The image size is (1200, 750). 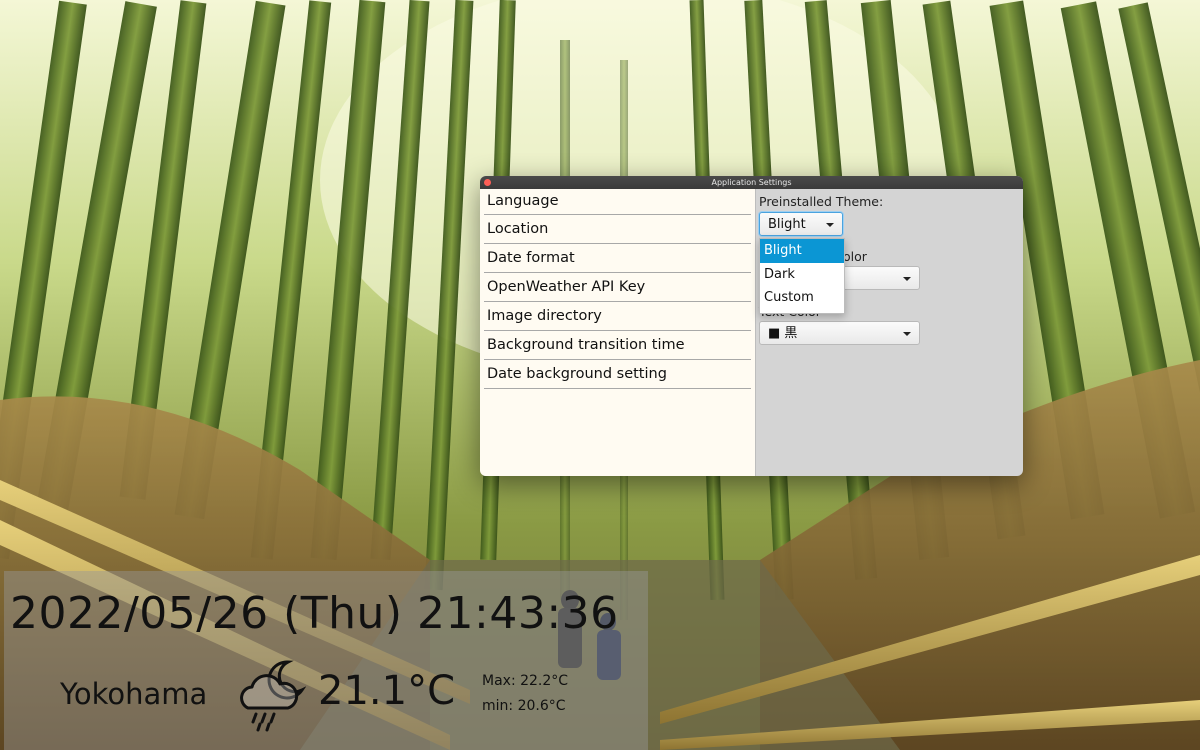 What do you see at coordinates (525, 681) in the screenshot?
I see `max-temperature: Max: 22.2°C` at bounding box center [525, 681].